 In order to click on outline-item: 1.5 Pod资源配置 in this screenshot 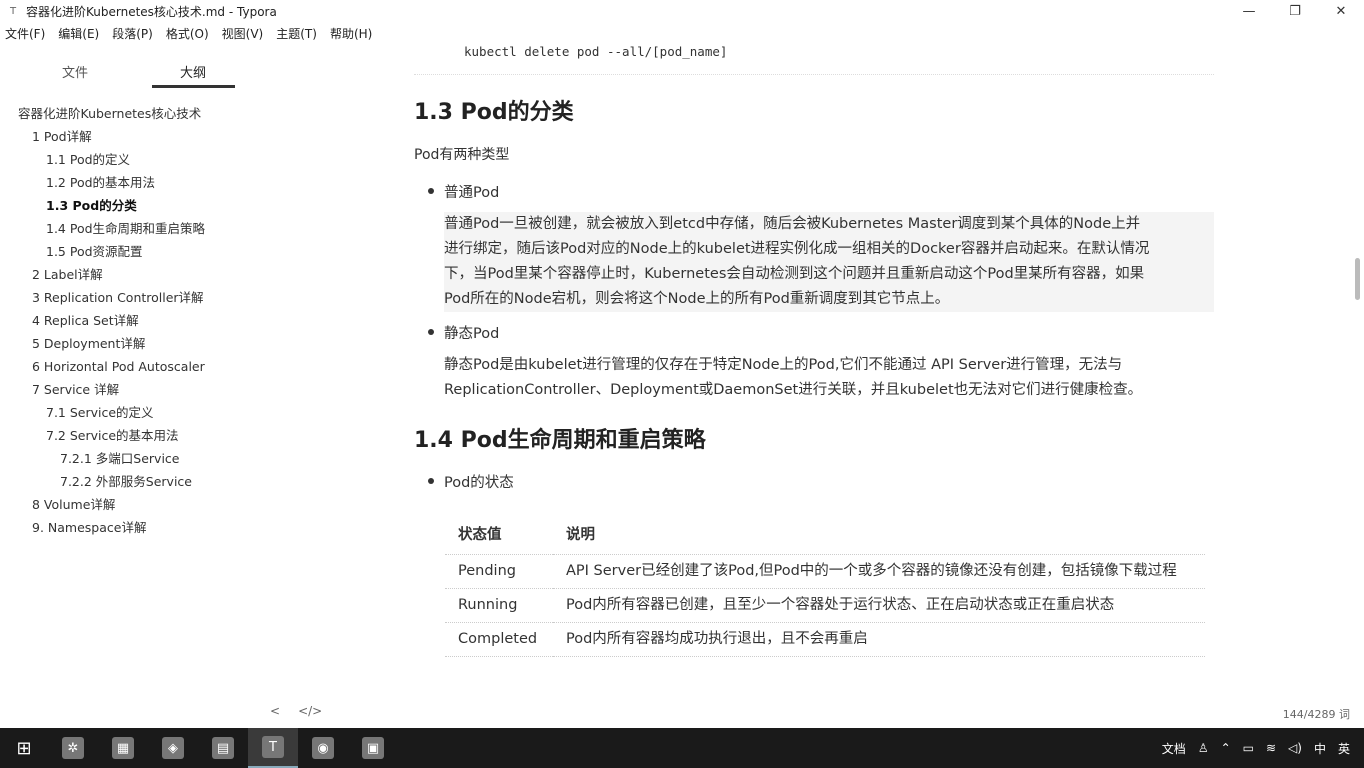, I will do `click(125, 251)`.